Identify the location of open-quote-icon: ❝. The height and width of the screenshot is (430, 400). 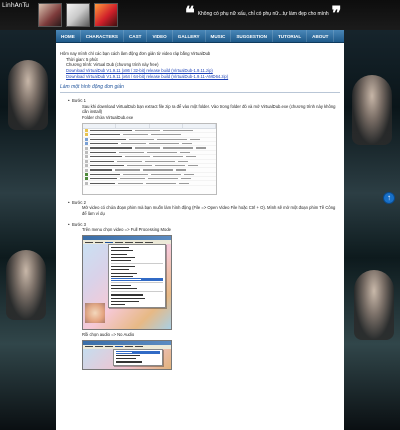
(190, 13).